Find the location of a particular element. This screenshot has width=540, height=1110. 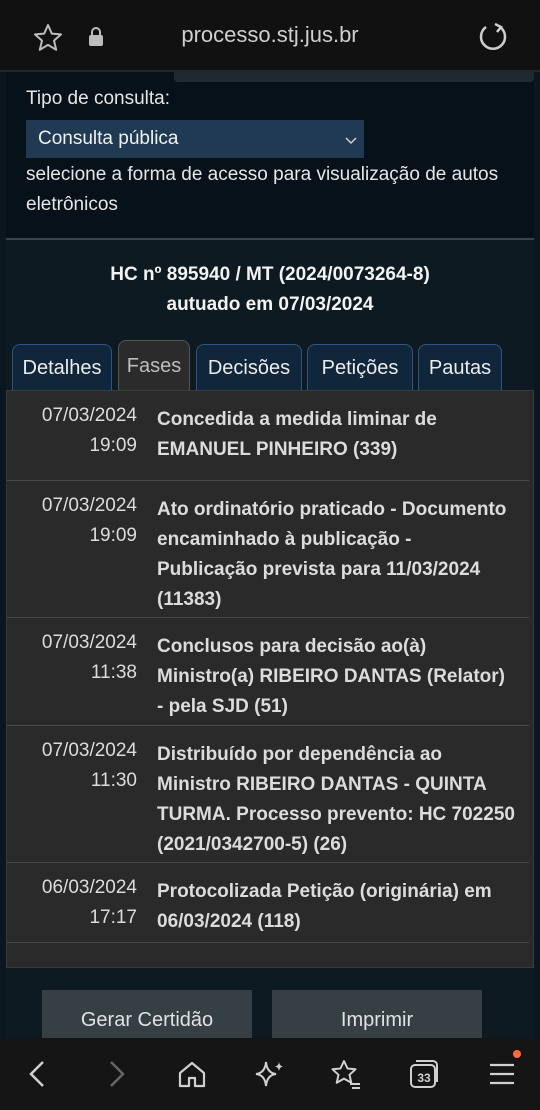

tipo-consulta-label: Tipo de consulta: is located at coordinates (98, 98).